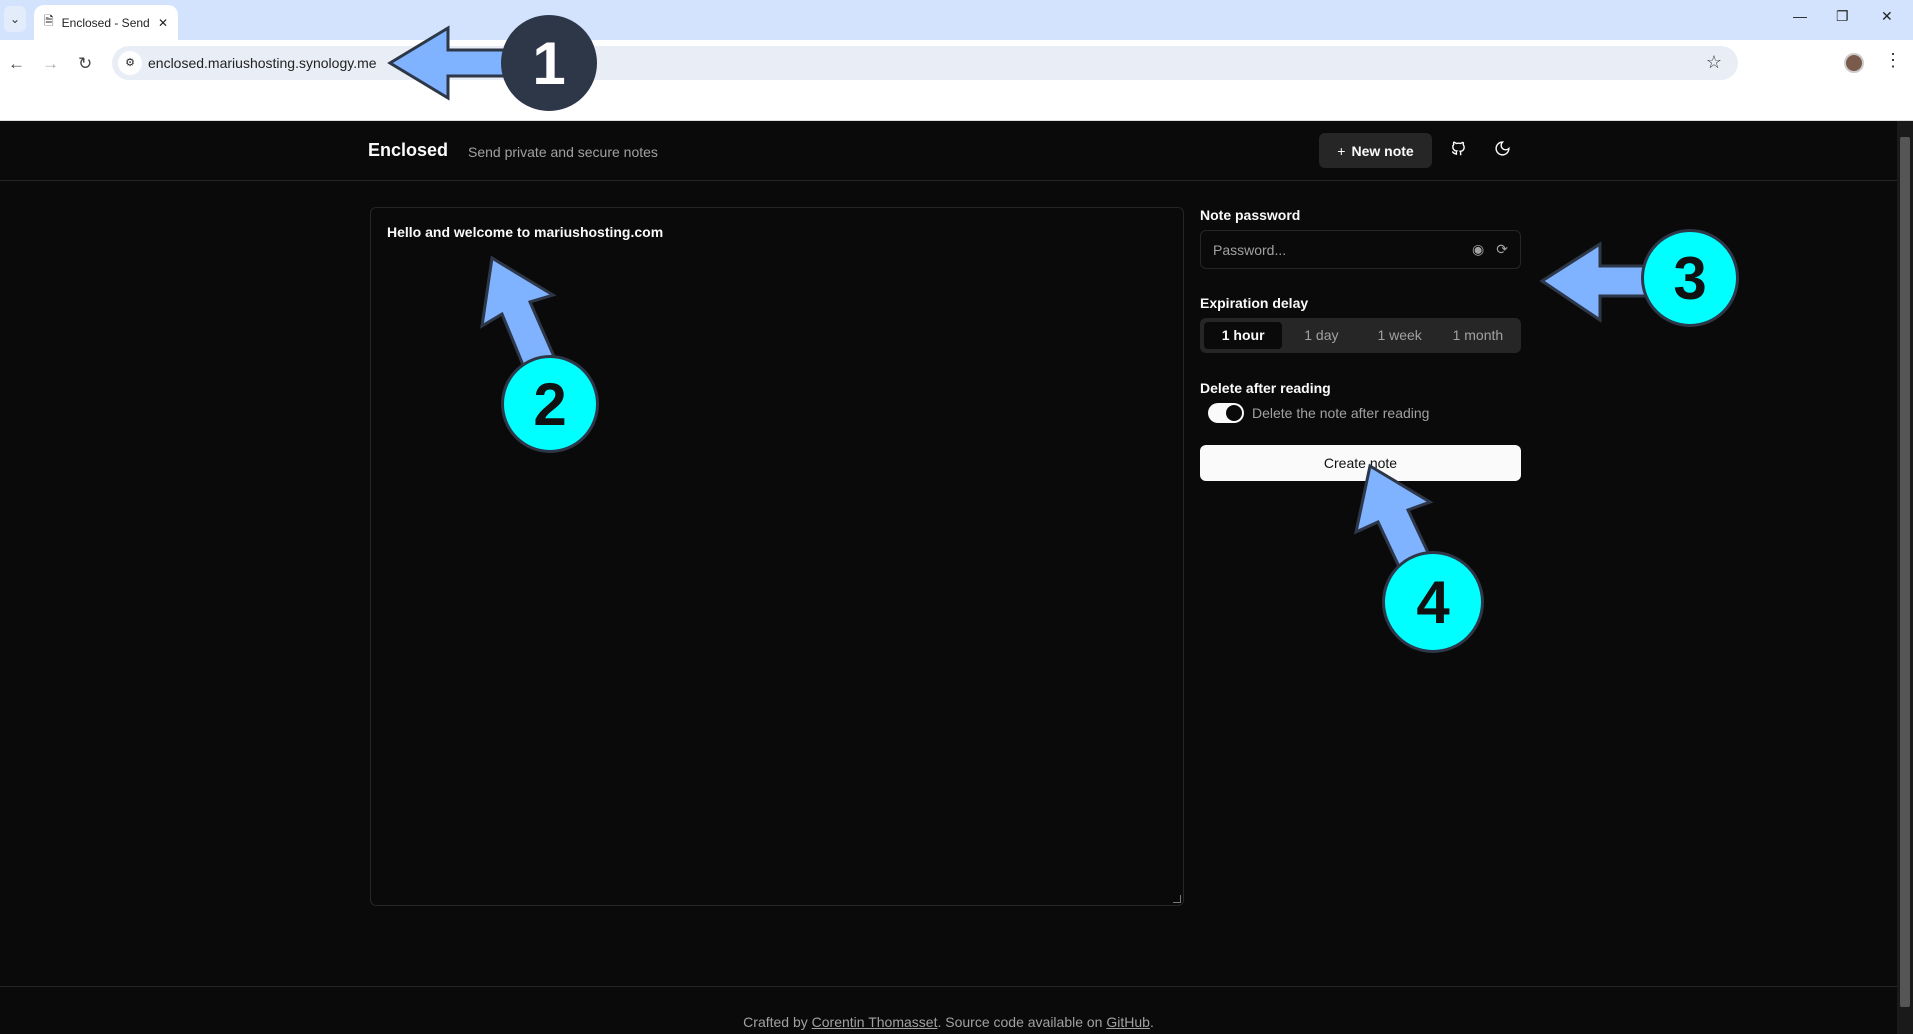 This screenshot has height=1034, width=1913. Describe the element at coordinates (549, 63) in the screenshot. I see `annotation-1: 1` at that location.